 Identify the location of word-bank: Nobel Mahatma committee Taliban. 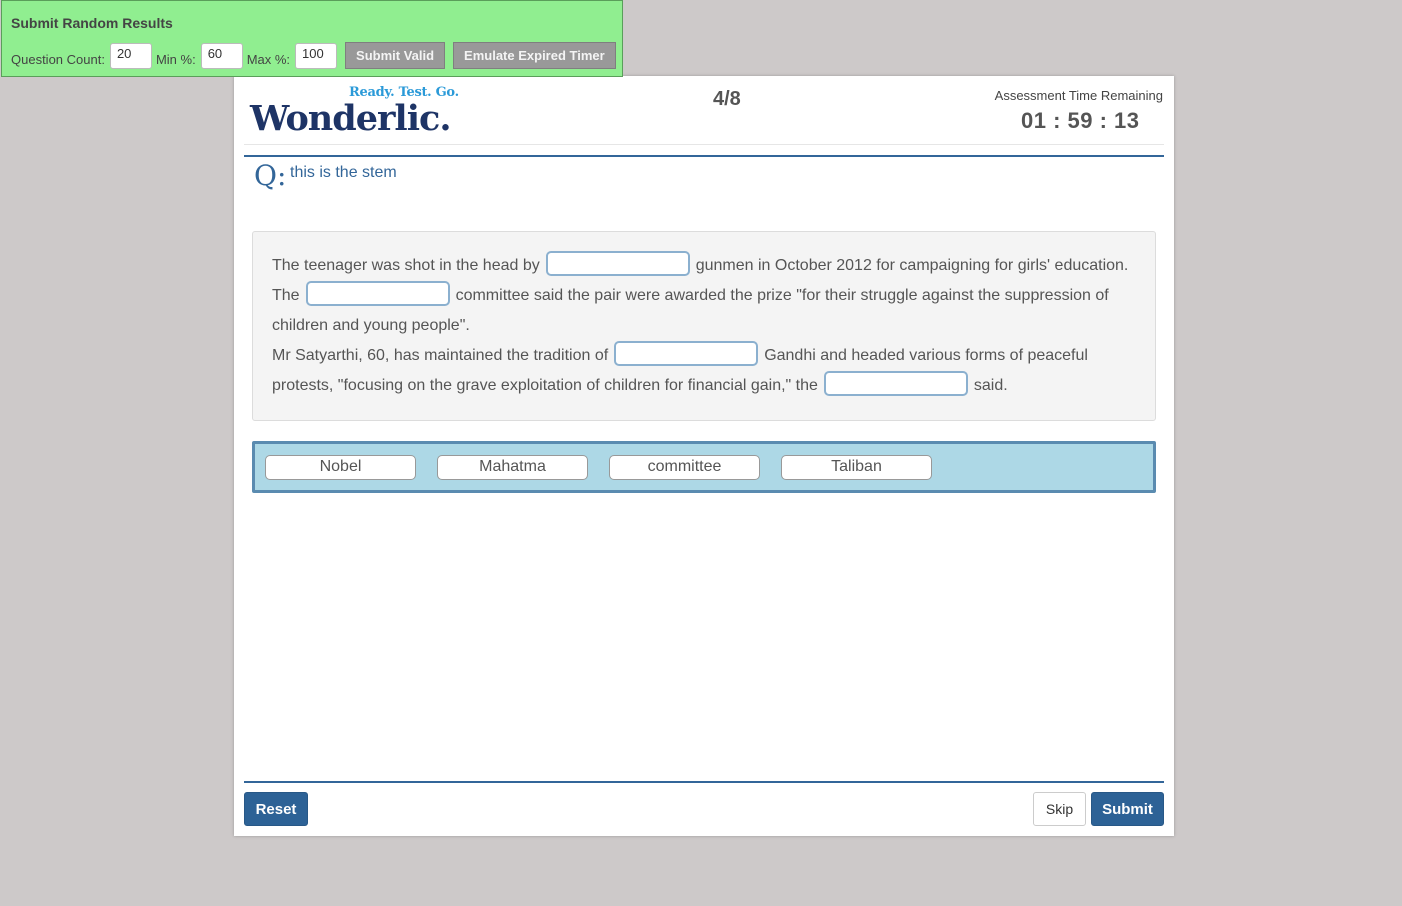
(704, 467).